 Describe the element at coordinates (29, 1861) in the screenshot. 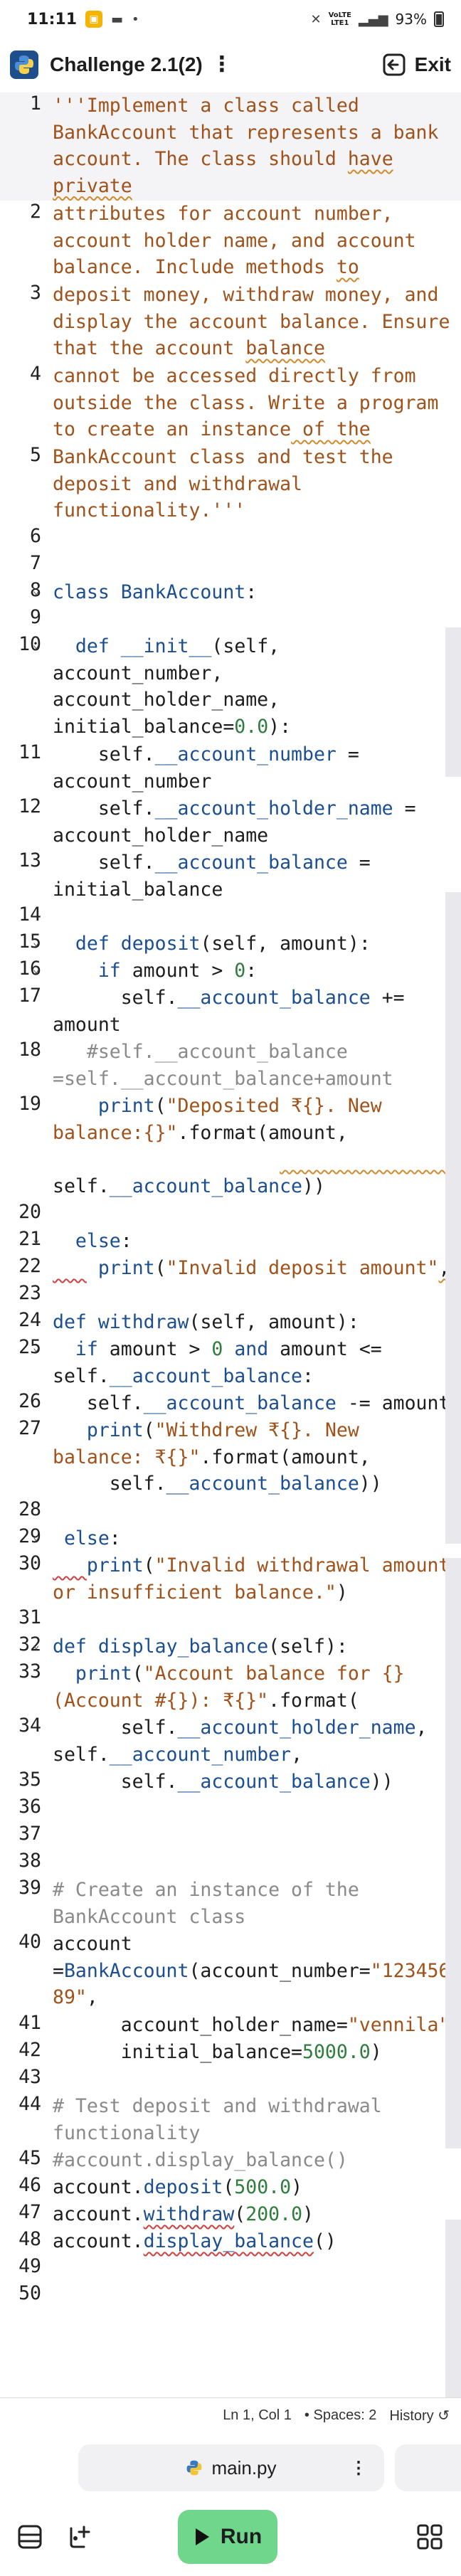

I see `line-number: 38` at that location.